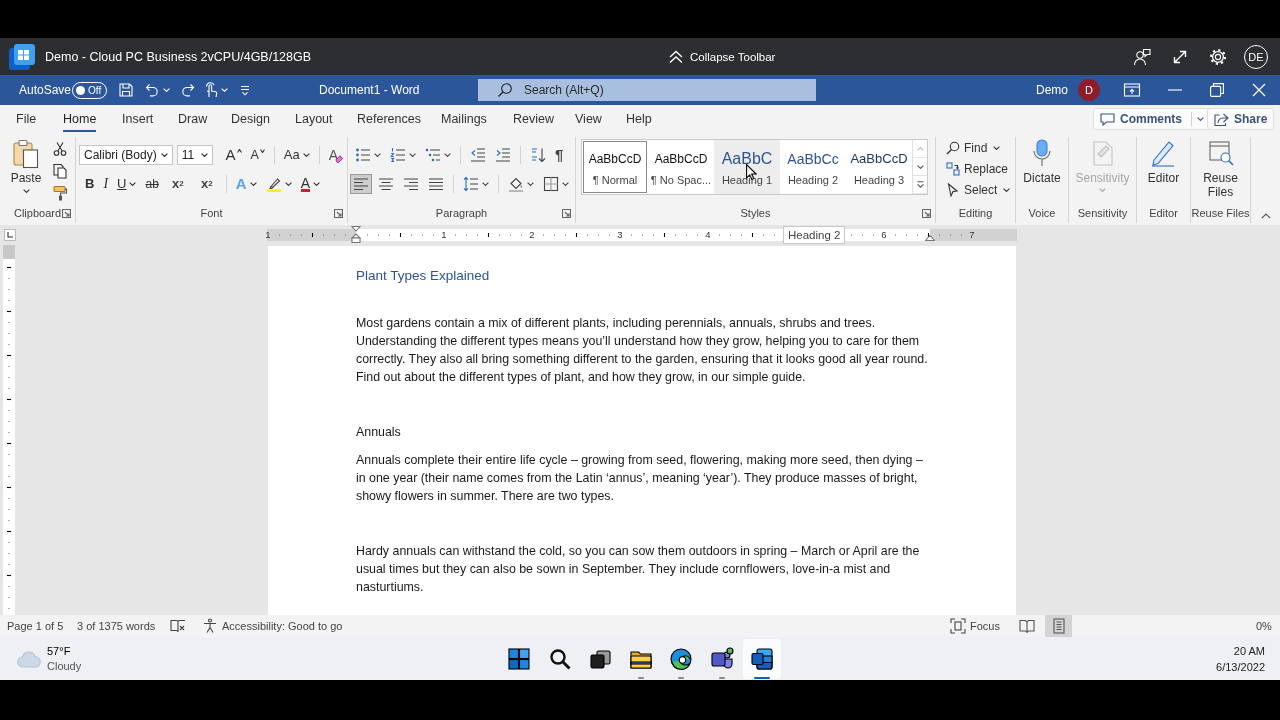 The height and width of the screenshot is (720, 1280). Describe the element at coordinates (272, 626) in the screenshot. I see `accessibility-button: Accessibility: Good to go` at that location.